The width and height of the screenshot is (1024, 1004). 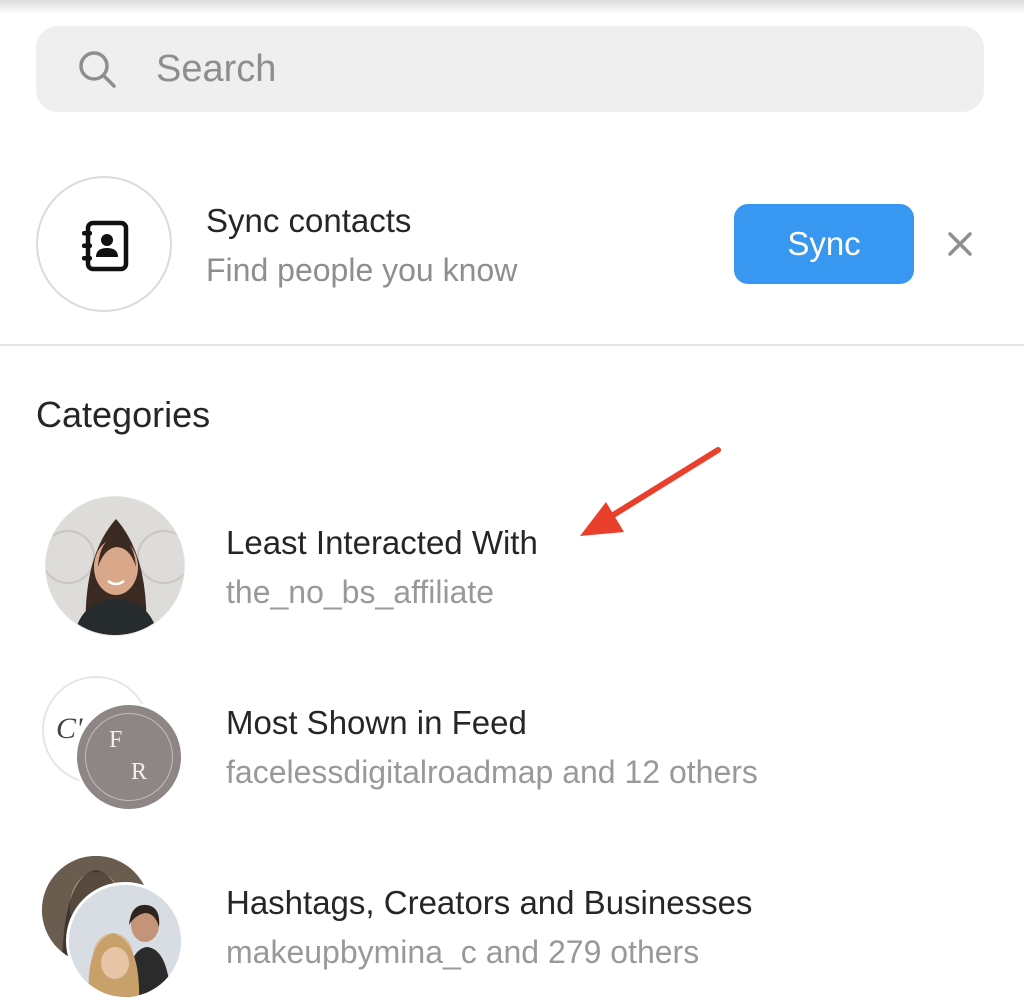 I want to click on category-subtitle: facelessdigitalroadmap and 12 others, so click(x=492, y=772).